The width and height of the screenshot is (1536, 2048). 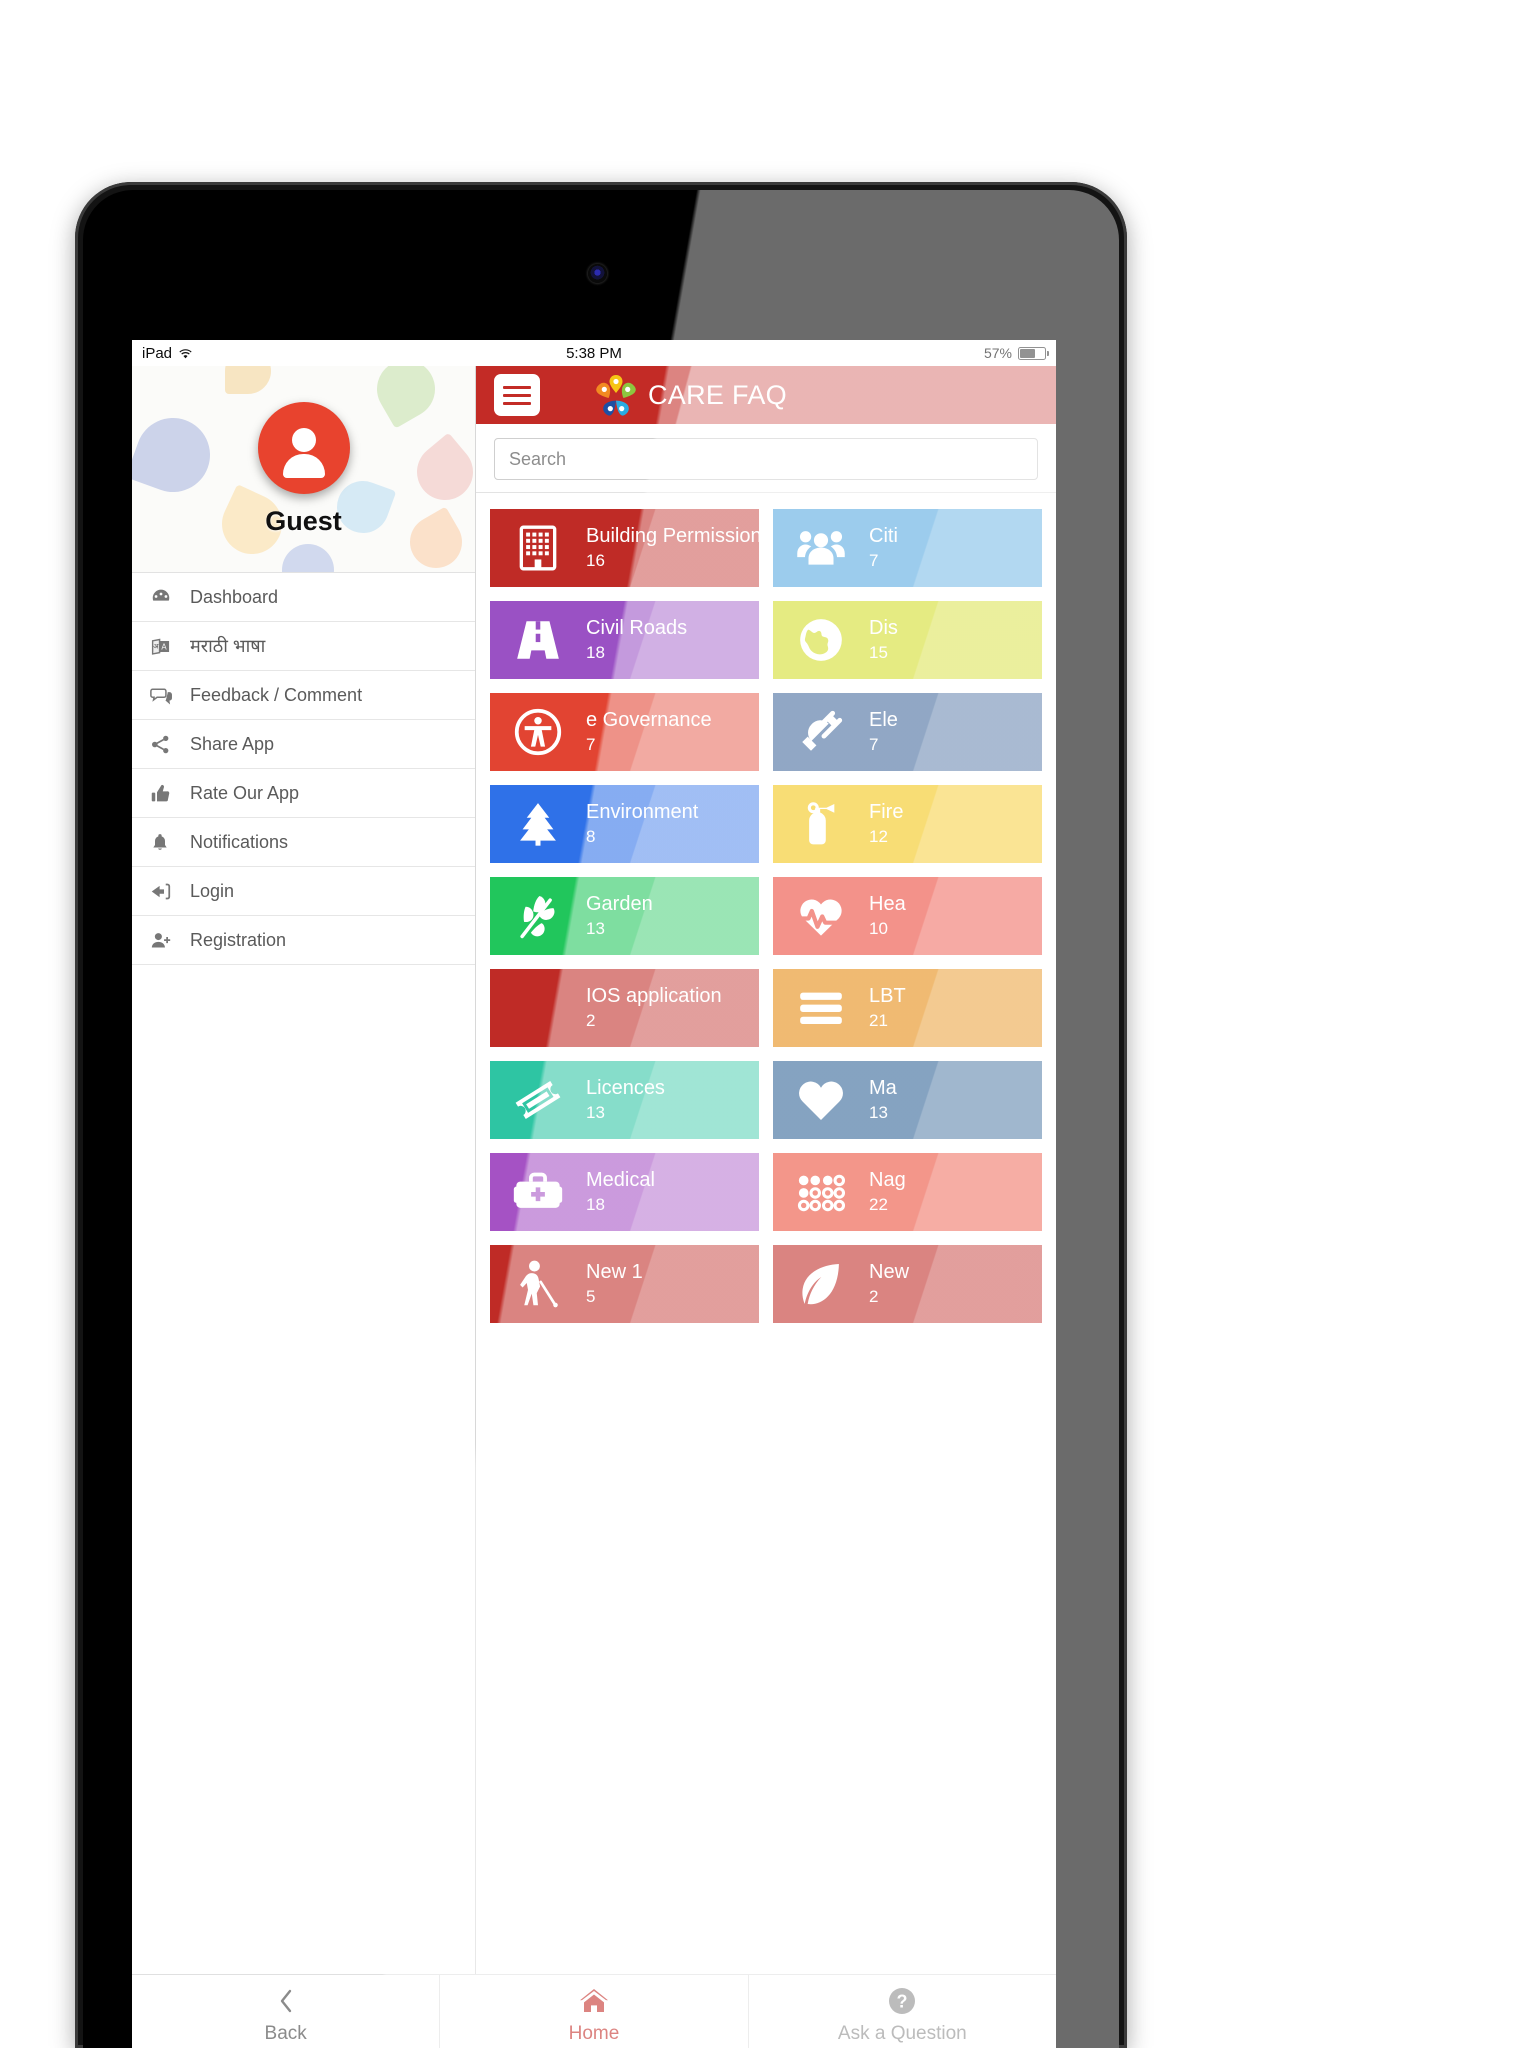 What do you see at coordinates (597, 273) in the screenshot?
I see `front-camera-icon` at bounding box center [597, 273].